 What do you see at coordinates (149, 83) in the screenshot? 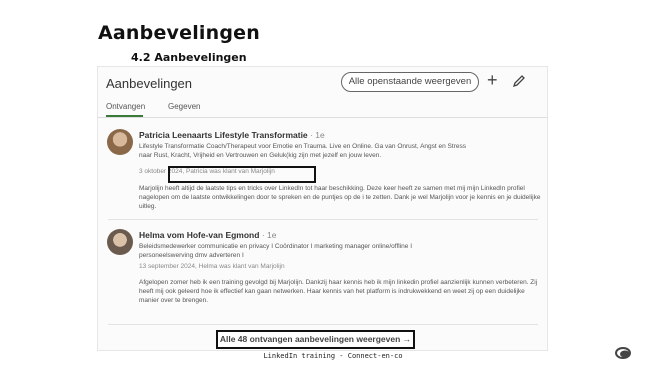
I see `panel-title: Aanbevelingen` at bounding box center [149, 83].